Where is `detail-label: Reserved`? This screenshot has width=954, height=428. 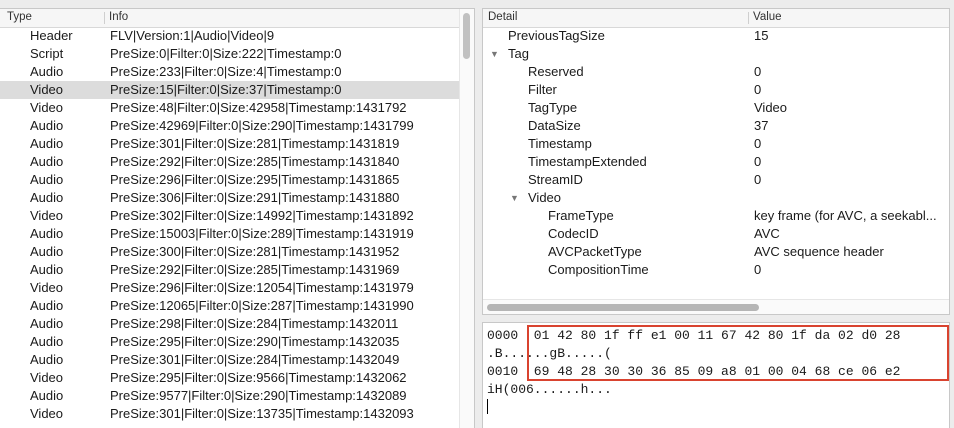
detail-label: Reserved is located at coordinates (556, 71).